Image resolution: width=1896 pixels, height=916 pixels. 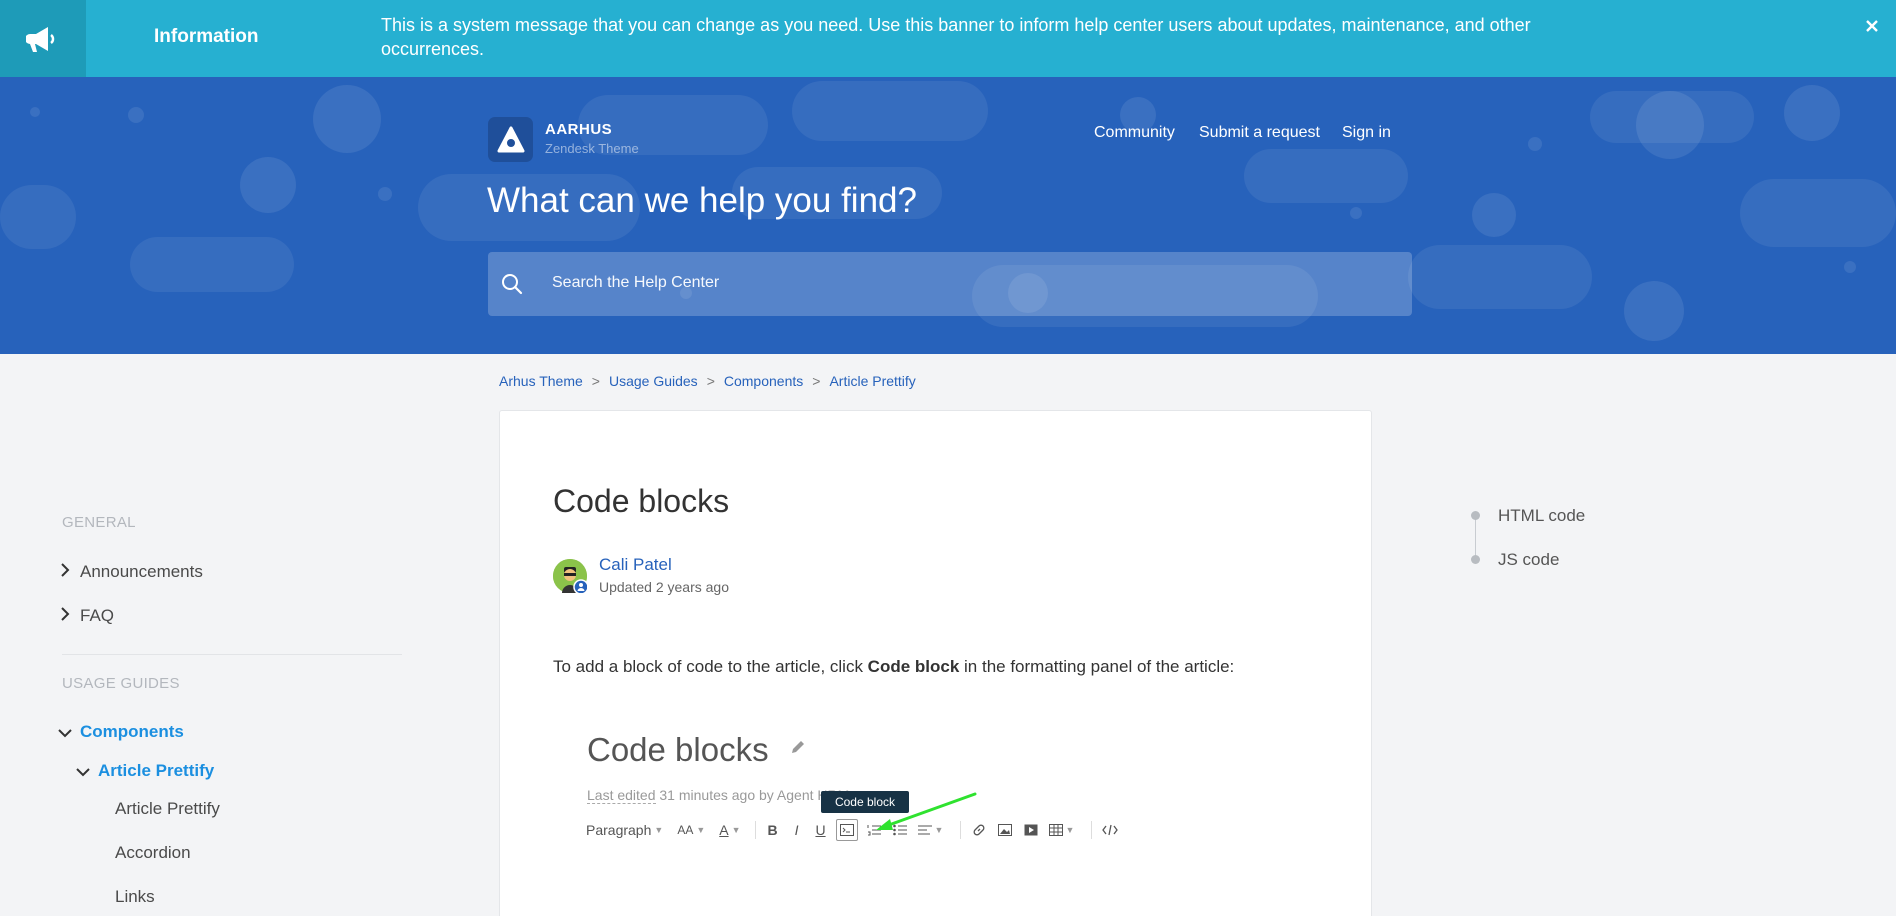 I want to click on image-icon, so click(x=1005, y=830).